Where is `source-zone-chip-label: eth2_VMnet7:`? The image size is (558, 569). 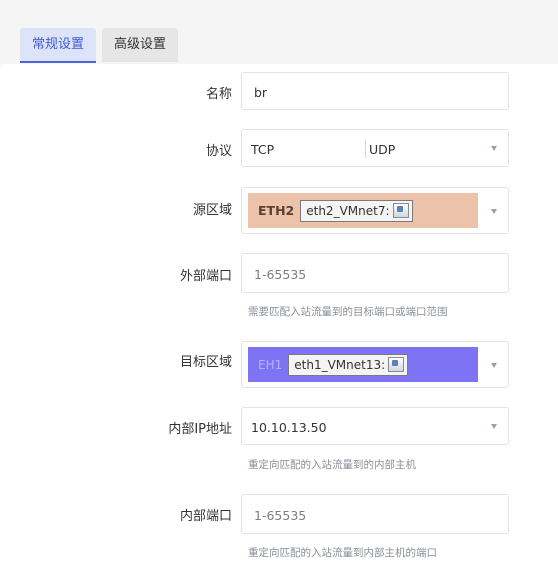
source-zone-chip-label: eth2_VMnet7: is located at coordinates (348, 210).